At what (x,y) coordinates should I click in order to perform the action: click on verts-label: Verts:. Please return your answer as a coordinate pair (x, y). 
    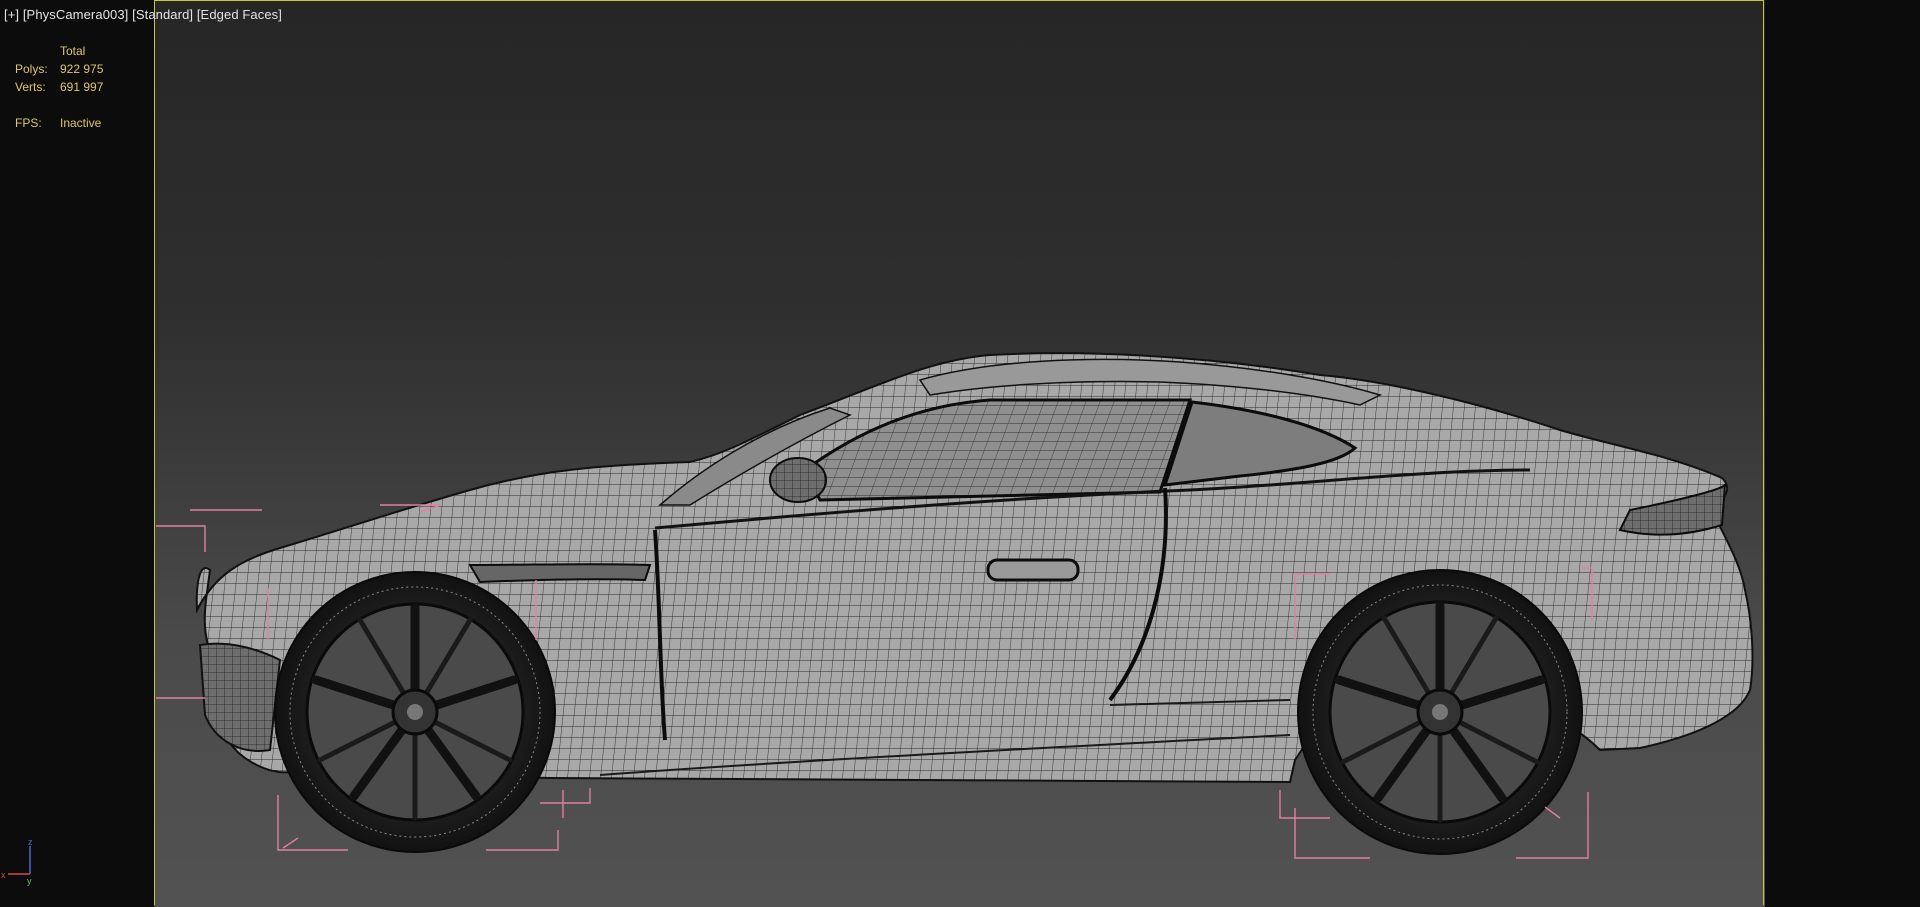
    Looking at the image, I should click on (30, 87).